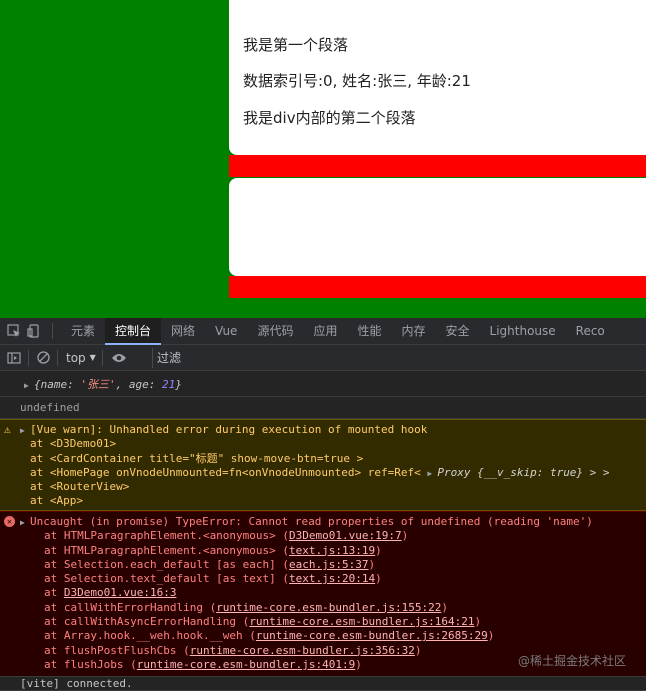 The height and width of the screenshot is (691, 646). I want to click on tab-lighthouse: Lighthouse, so click(523, 331).